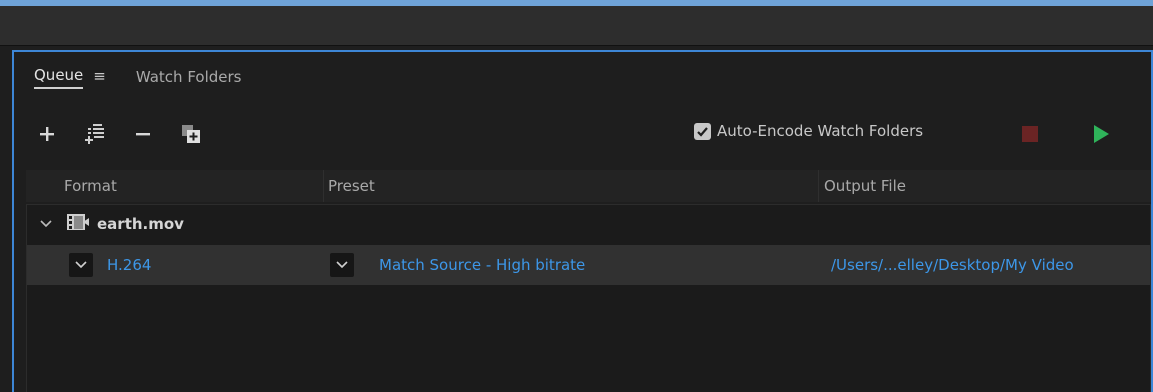  I want to click on remove-button, so click(143, 134).